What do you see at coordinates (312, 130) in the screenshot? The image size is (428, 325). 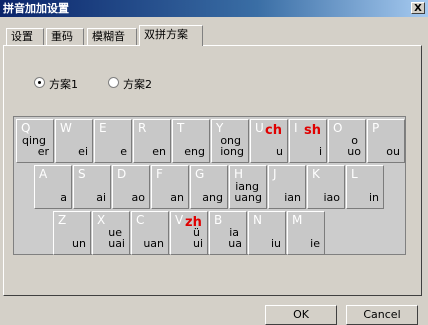 I see `key-initial: sh` at bounding box center [312, 130].